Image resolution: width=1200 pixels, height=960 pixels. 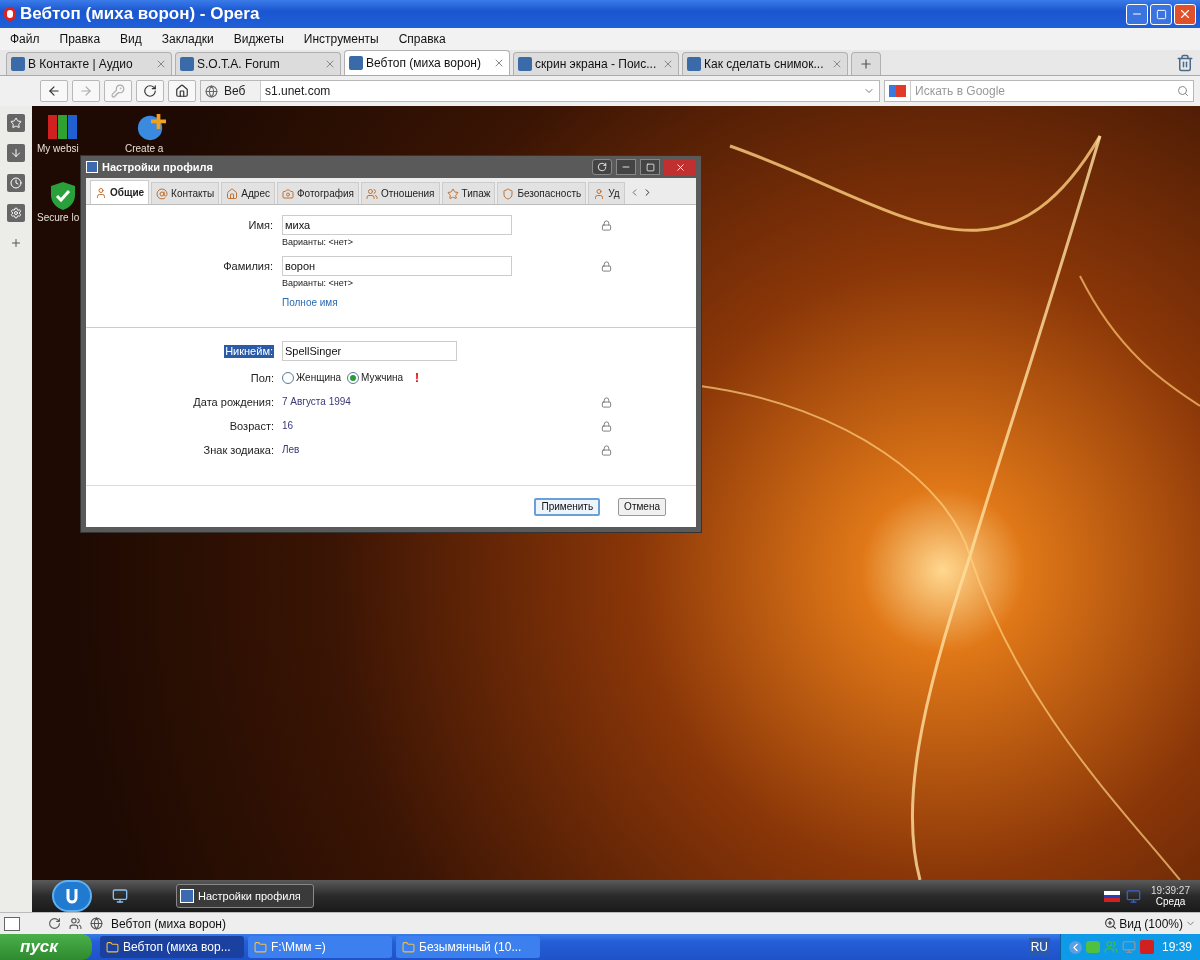 I want to click on restore-button, so click(x=1161, y=14).